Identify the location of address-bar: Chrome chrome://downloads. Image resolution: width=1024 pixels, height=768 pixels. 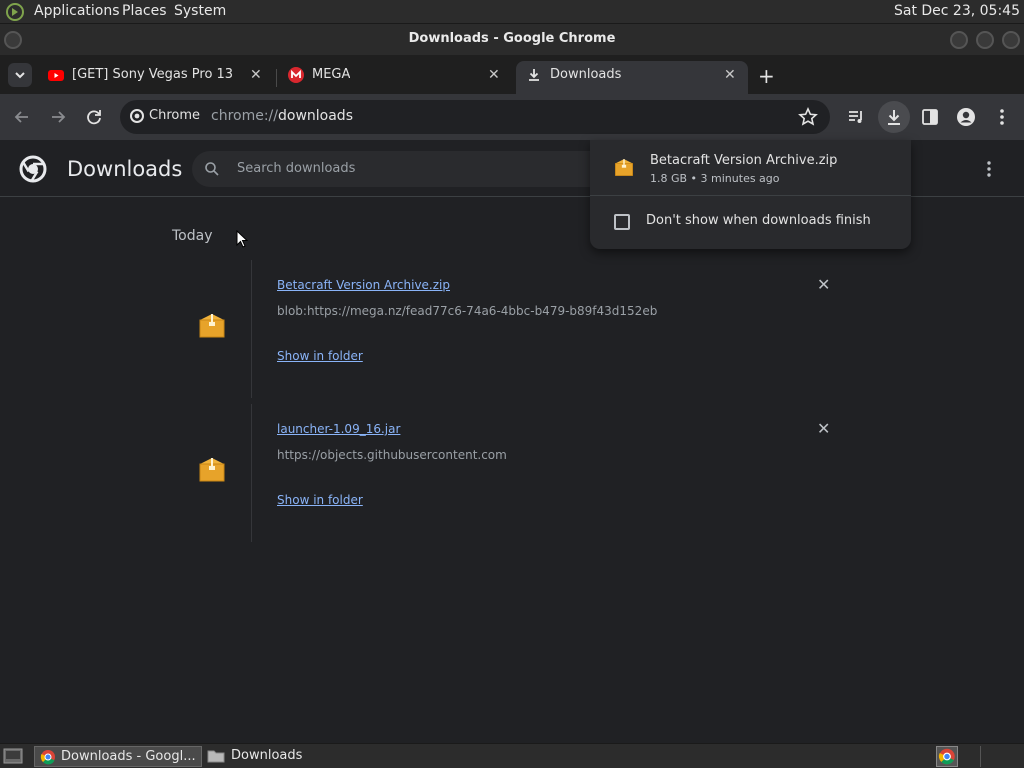
(475, 117).